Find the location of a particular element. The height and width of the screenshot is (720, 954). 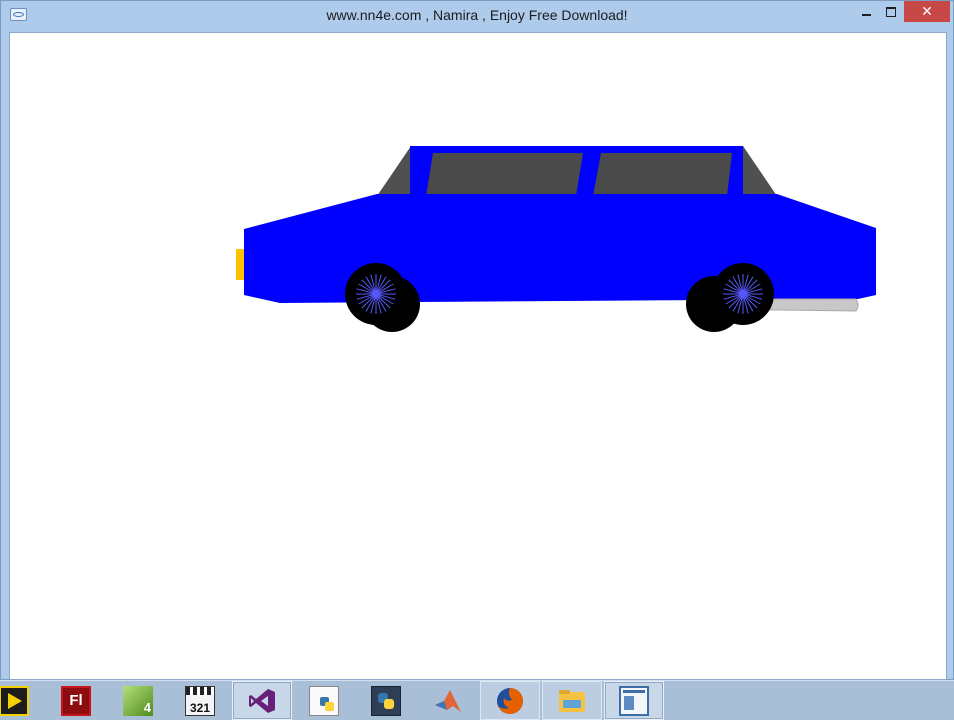

python-script-icon is located at coordinates (324, 700).